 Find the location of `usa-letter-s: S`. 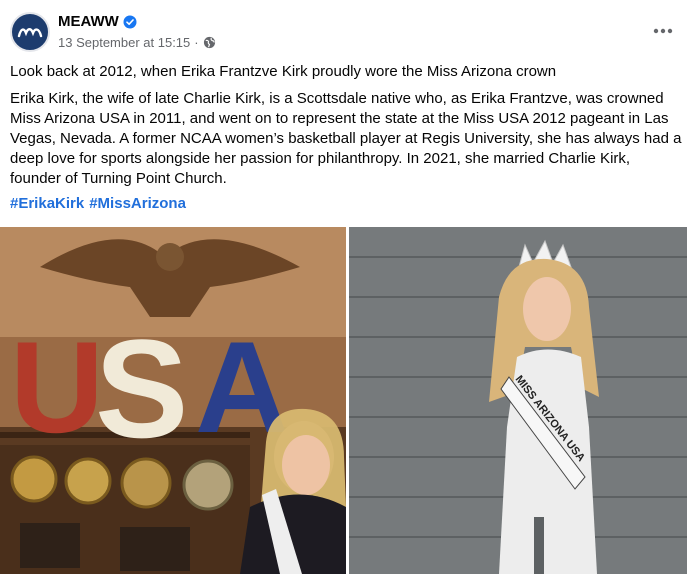

usa-letter-s: S is located at coordinates (141, 388).